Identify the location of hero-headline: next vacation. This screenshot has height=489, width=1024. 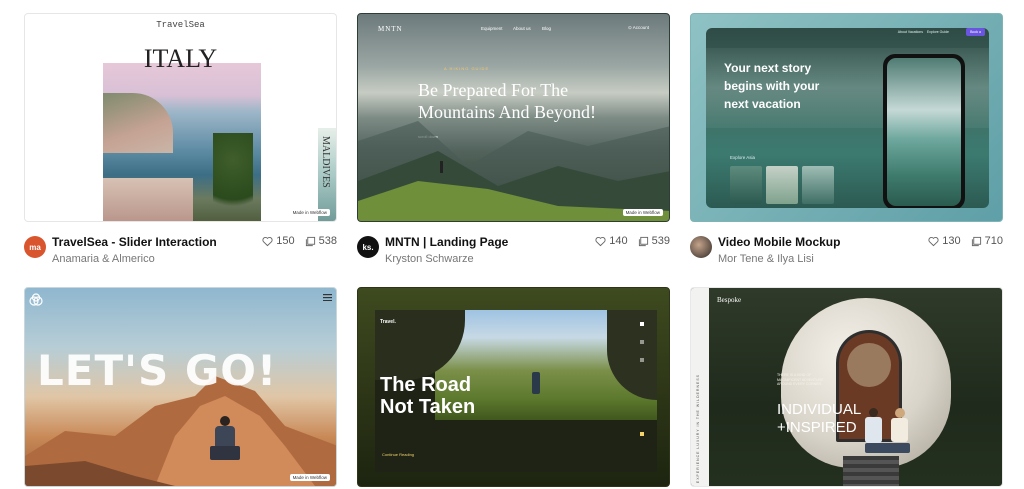
(762, 104).